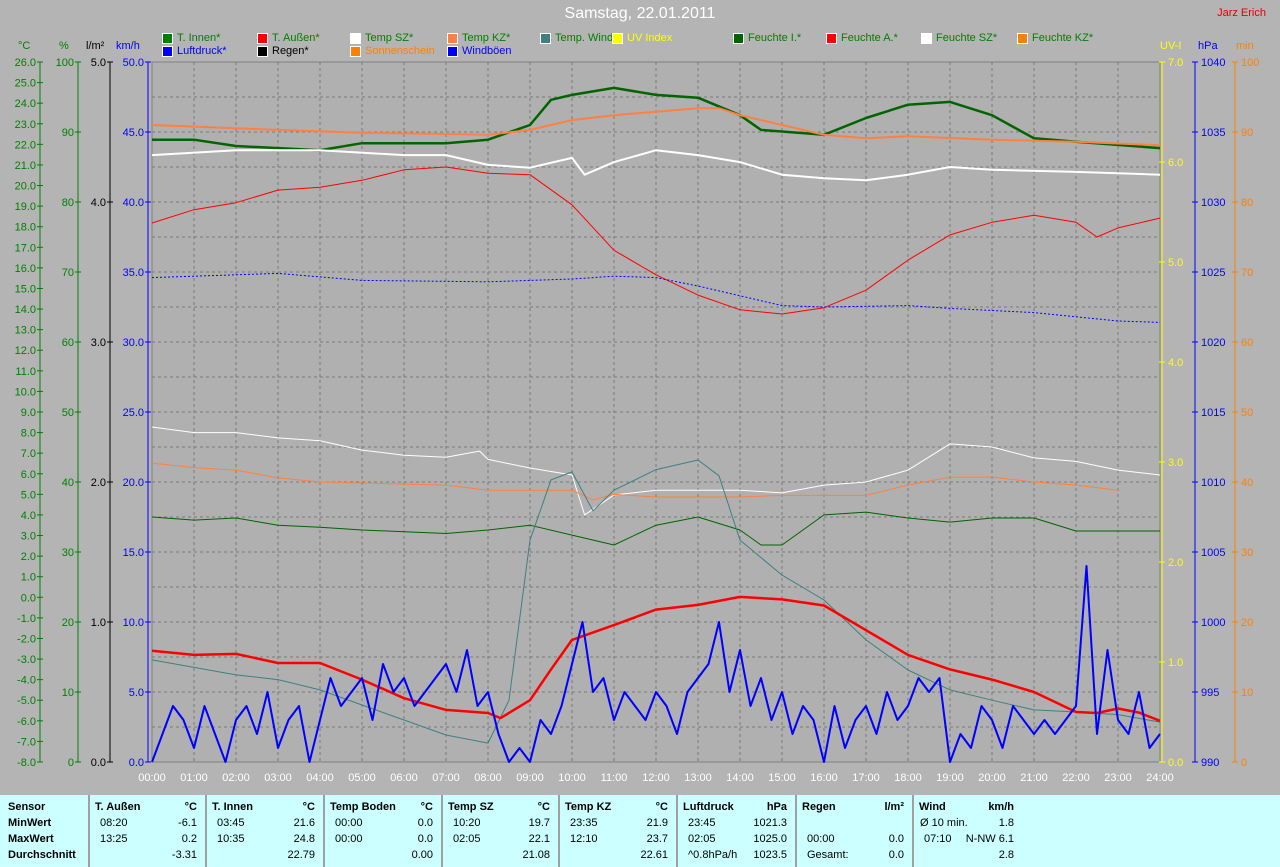 The image size is (1280, 867). What do you see at coordinates (770, 839) in the screenshot?
I see `table-value: 1025.0` at bounding box center [770, 839].